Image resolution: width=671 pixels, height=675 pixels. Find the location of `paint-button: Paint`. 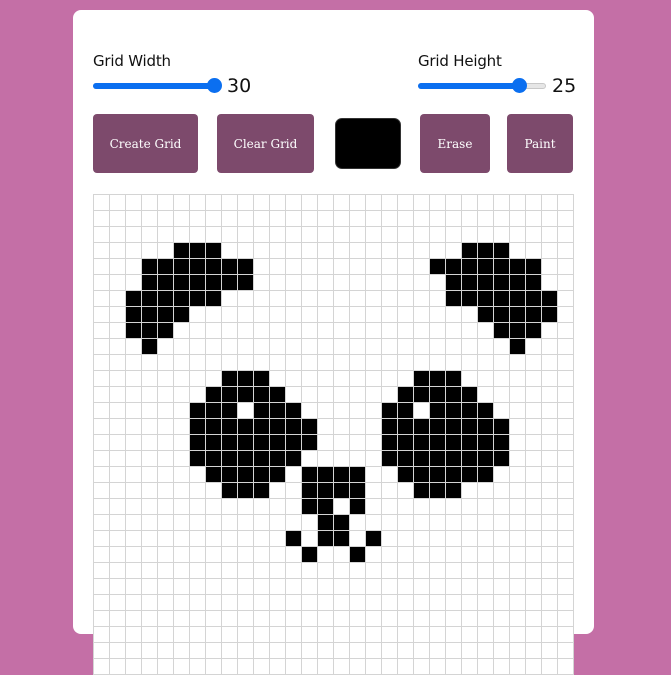

paint-button: Paint is located at coordinates (540, 143).